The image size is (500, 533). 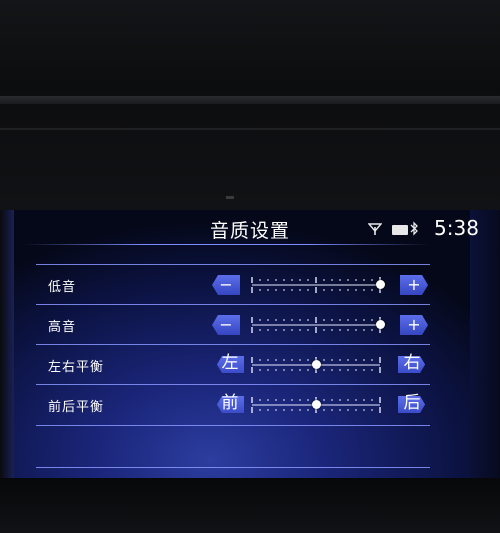 I want to click on fader-rear-button: 后, so click(x=412, y=403).